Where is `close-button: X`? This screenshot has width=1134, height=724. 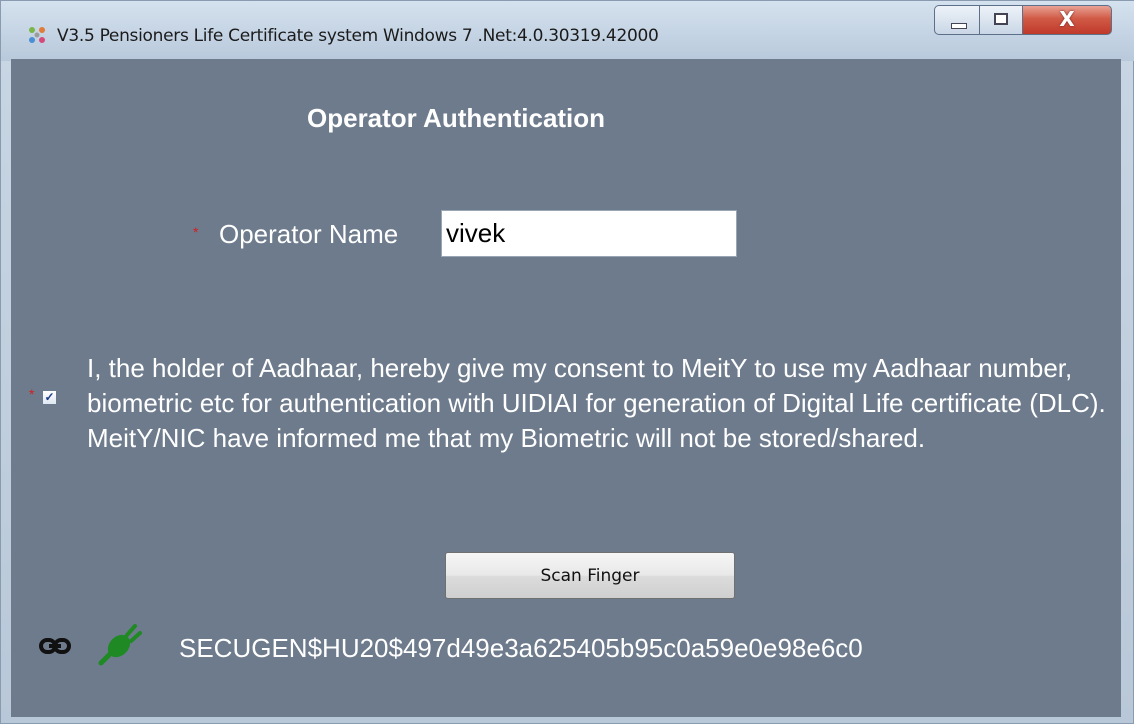 close-button: X is located at coordinates (1067, 20).